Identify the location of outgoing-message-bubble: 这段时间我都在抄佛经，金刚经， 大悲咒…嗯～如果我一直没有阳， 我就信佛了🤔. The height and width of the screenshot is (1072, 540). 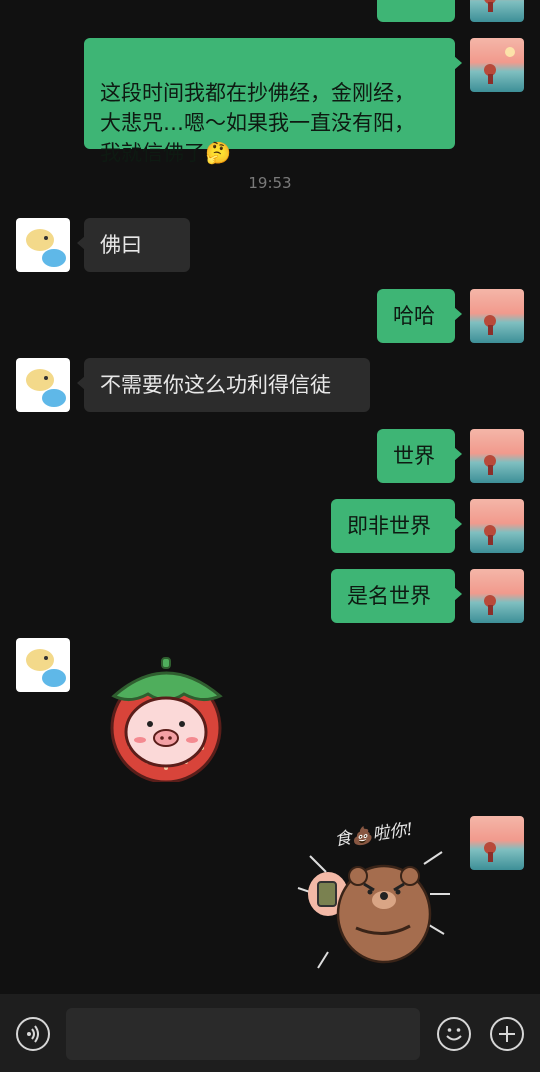
(273, 101).